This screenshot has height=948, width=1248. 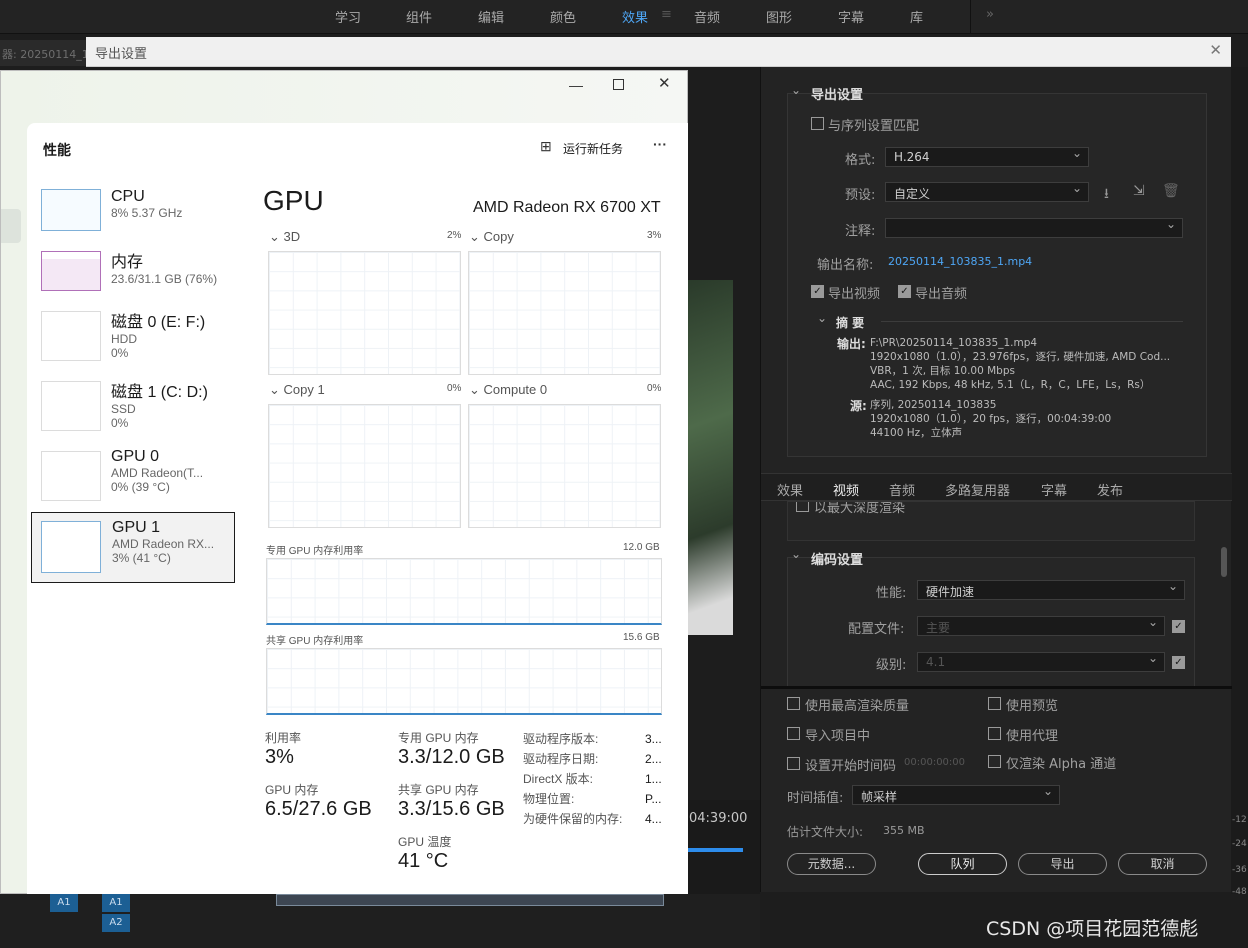 I want to click on menu-icon: ≡, so click(x=666, y=14).